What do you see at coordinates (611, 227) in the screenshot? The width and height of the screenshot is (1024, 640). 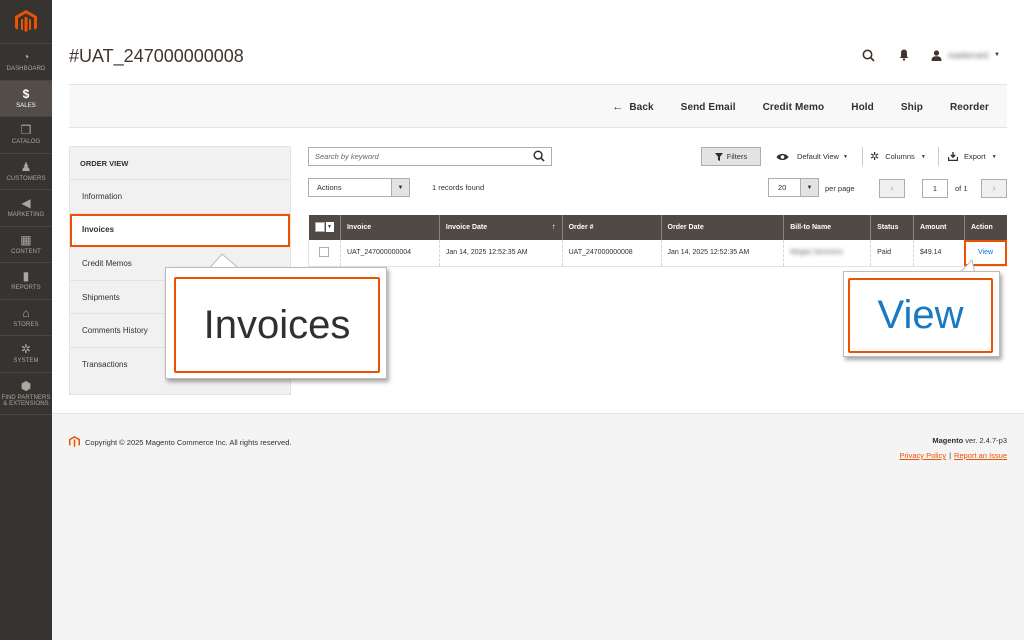 I see `column-order-number: Order #` at bounding box center [611, 227].